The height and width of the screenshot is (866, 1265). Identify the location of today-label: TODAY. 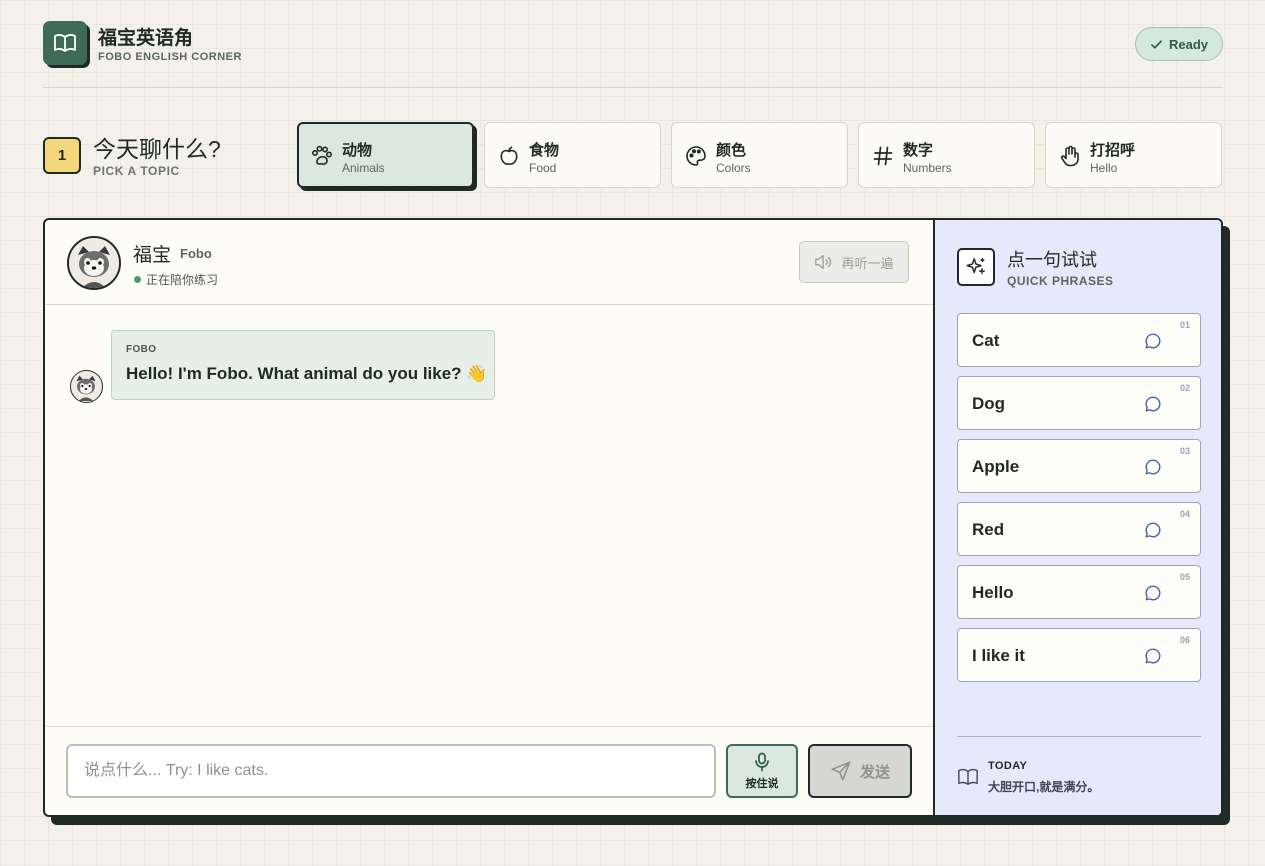
(1008, 766).